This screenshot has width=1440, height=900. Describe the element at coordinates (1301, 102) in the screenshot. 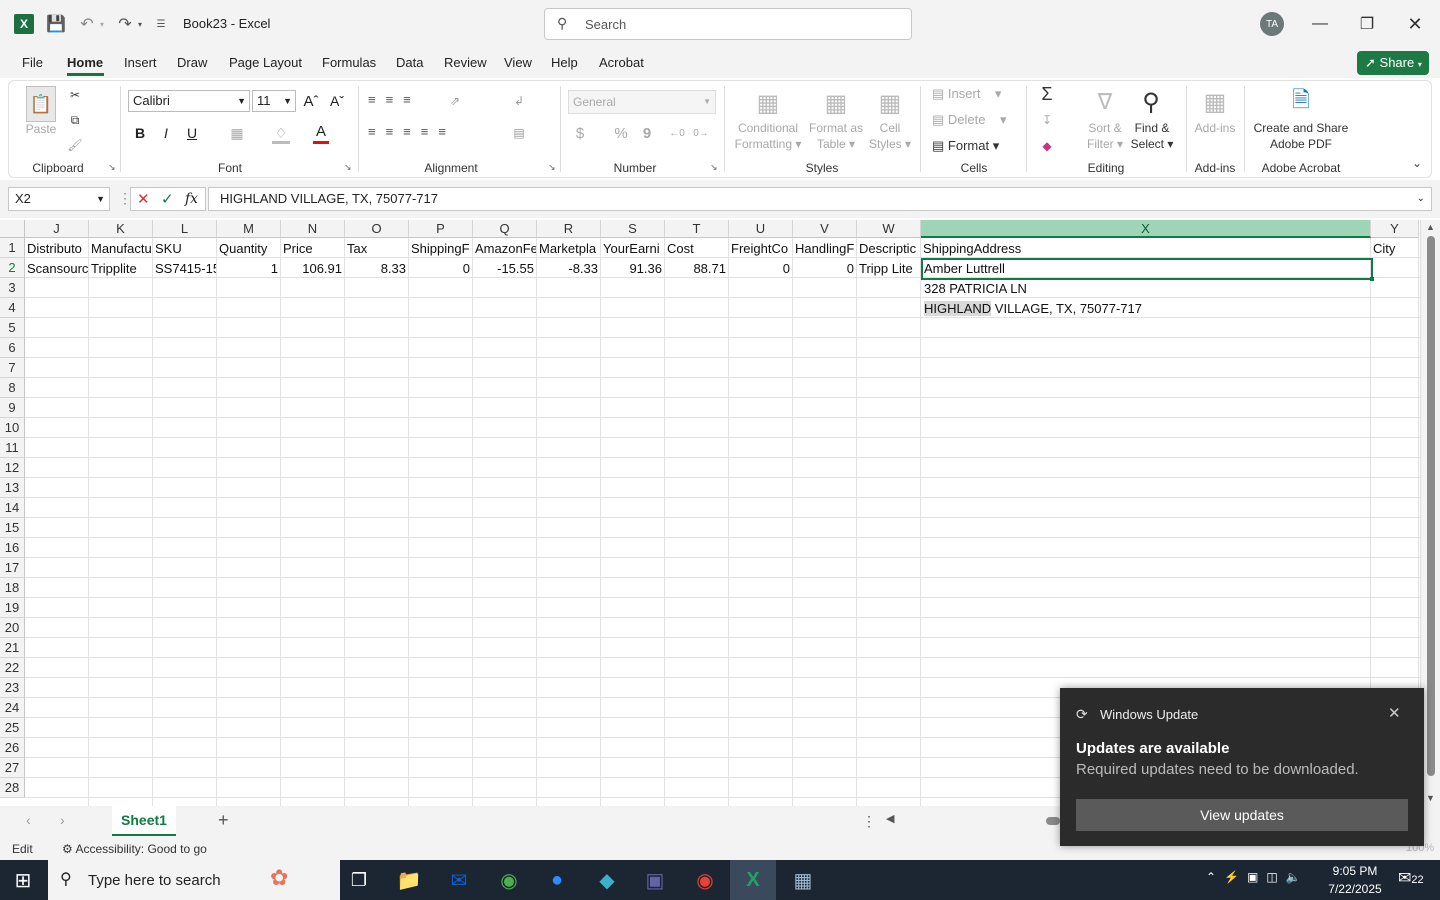

I see `create-pdf-icon: 🗎` at that location.